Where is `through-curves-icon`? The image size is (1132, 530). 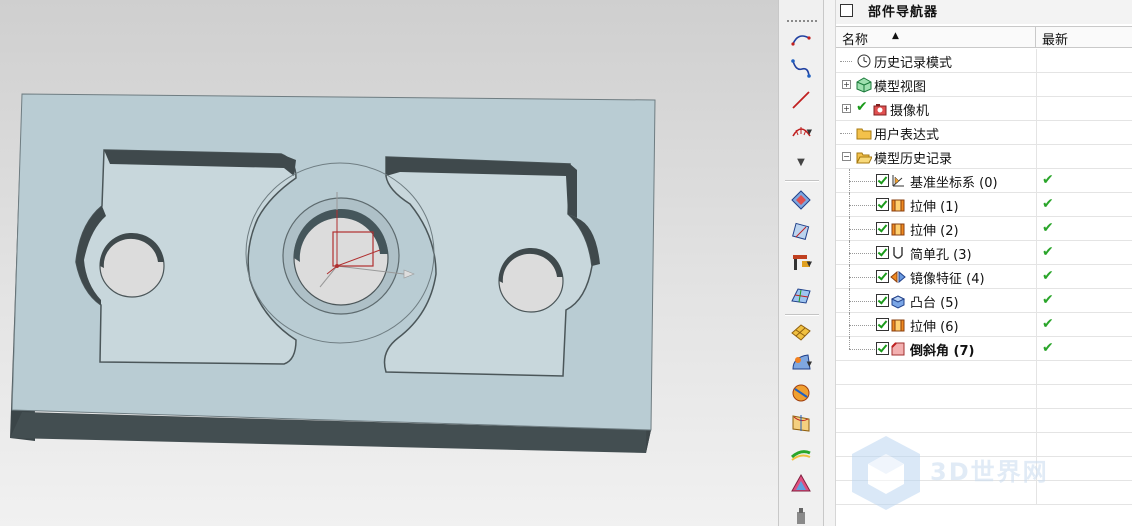 through-curves-icon is located at coordinates (801, 424).